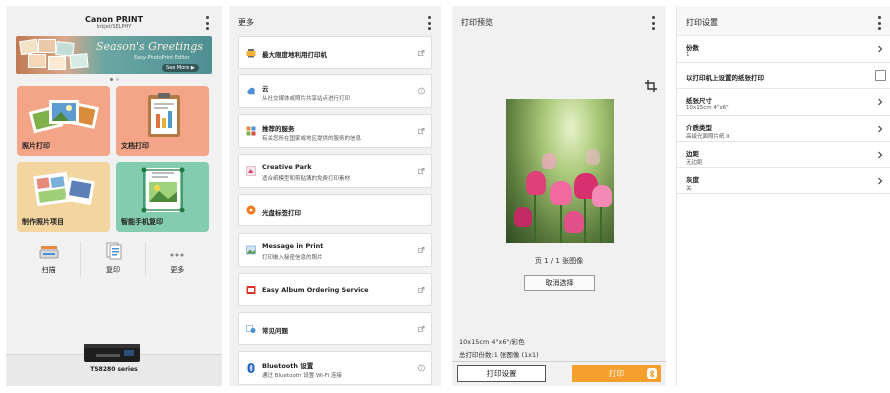  I want to click on services-grid-icon, so click(251, 131).